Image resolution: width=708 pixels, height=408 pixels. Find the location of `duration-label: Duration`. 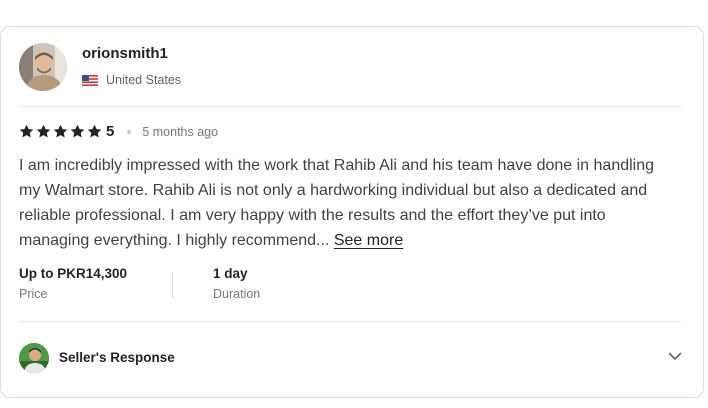

duration-label: Duration is located at coordinates (237, 294).